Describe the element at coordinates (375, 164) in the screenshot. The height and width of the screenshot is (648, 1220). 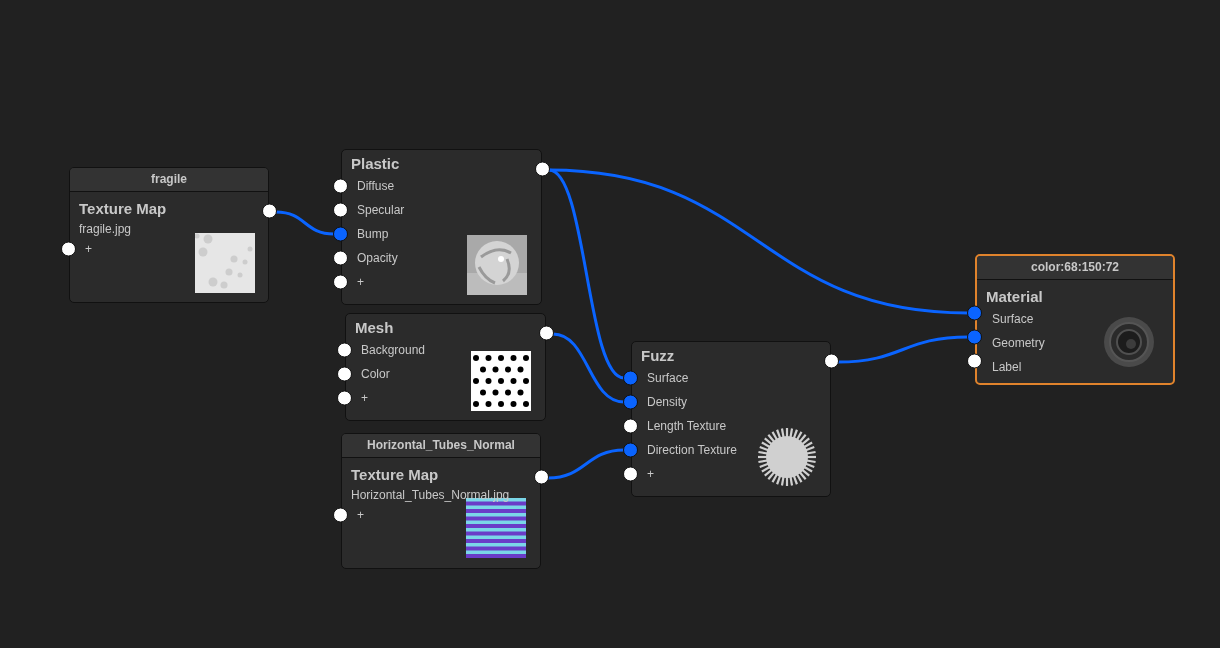
I see `node-title: Plastic` at that location.